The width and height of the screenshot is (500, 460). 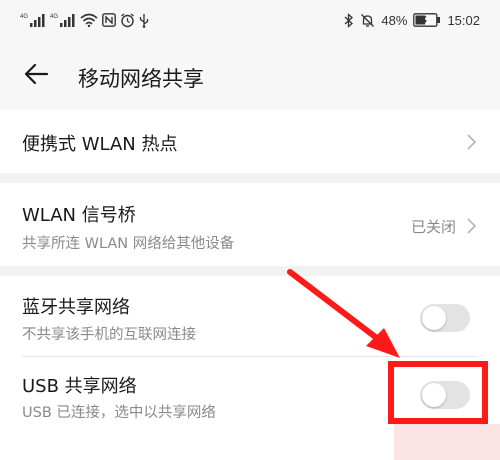 What do you see at coordinates (141, 79) in the screenshot?
I see `page-title: 移动网络共享` at bounding box center [141, 79].